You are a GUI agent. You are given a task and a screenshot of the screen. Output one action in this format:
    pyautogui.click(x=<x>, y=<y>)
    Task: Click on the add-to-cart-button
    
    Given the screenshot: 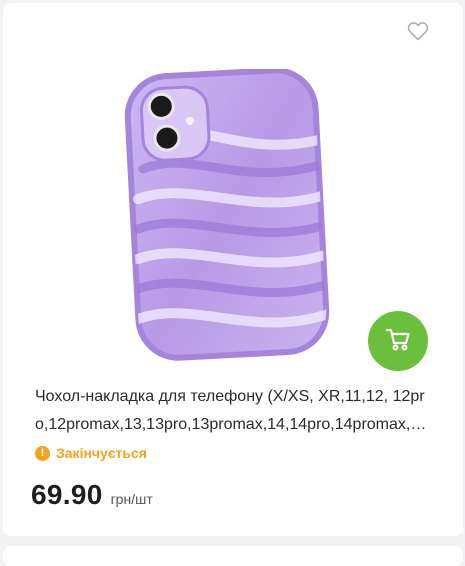 What is the action you would take?
    pyautogui.click(x=398, y=341)
    